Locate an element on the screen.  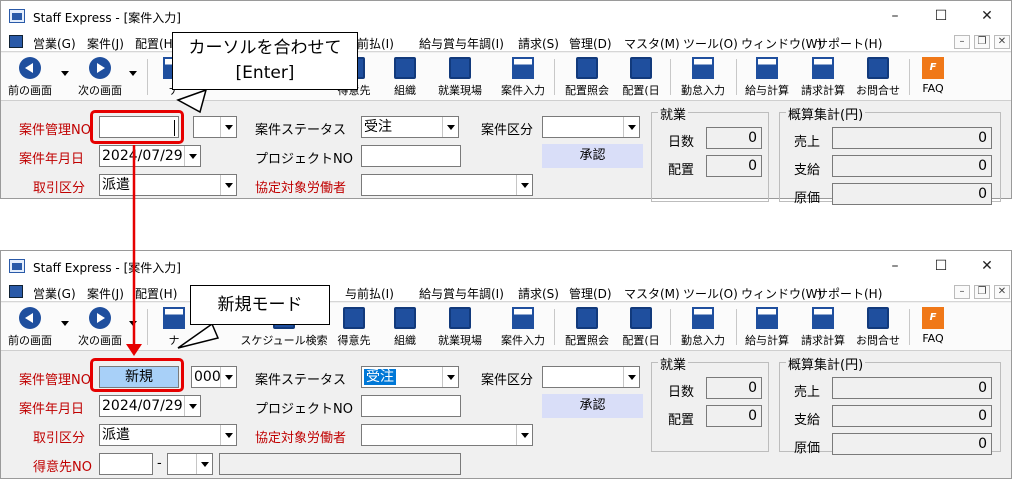
assign-count-label: 配置 is located at coordinates (681, 420).